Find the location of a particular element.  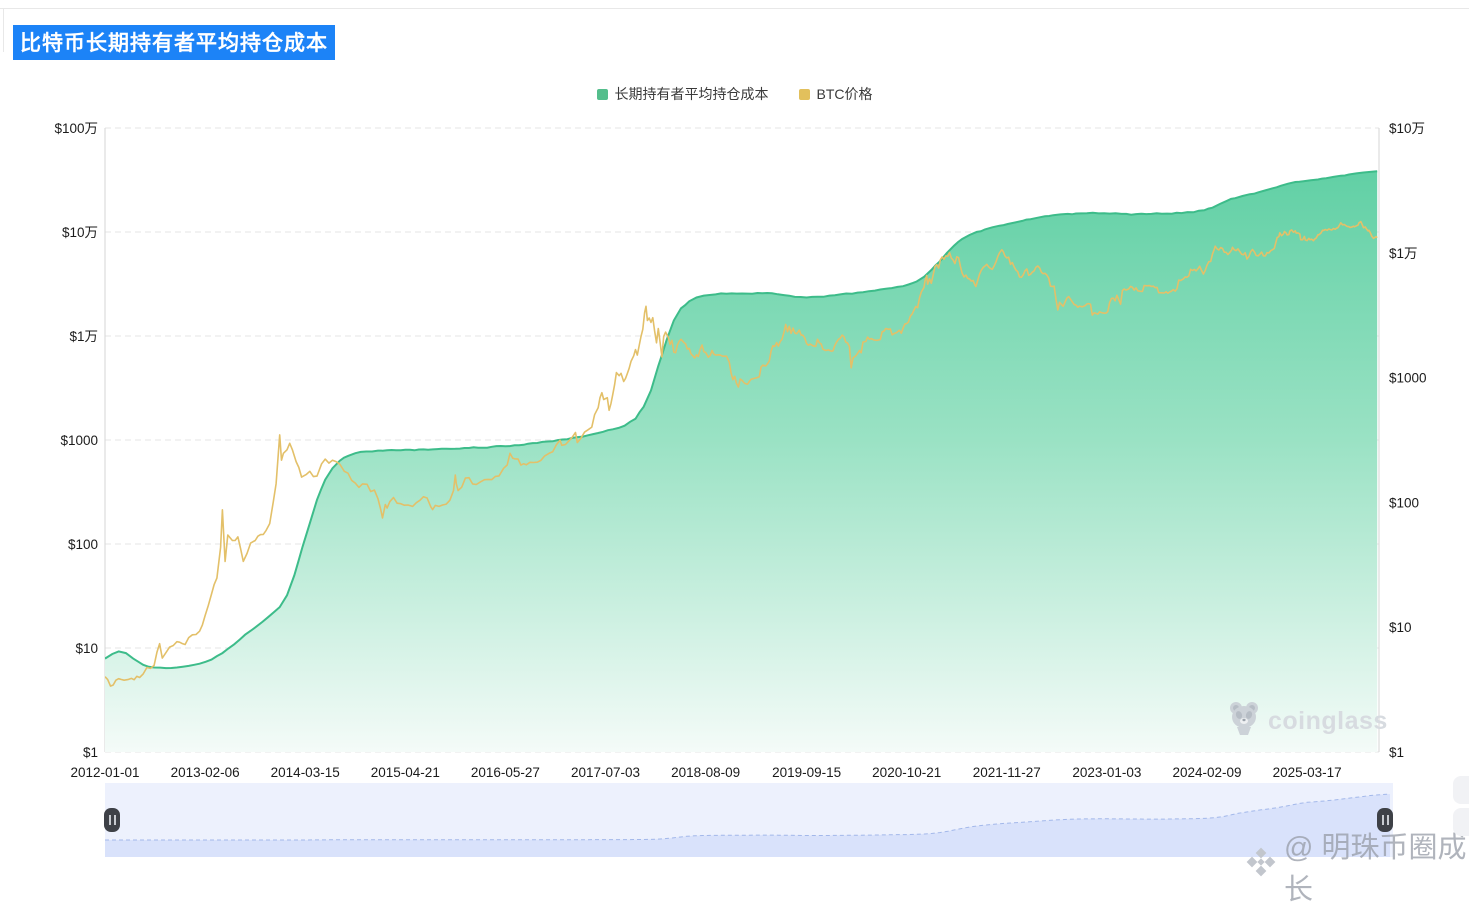

right-axis-tick: $1000 is located at coordinates (1408, 378).